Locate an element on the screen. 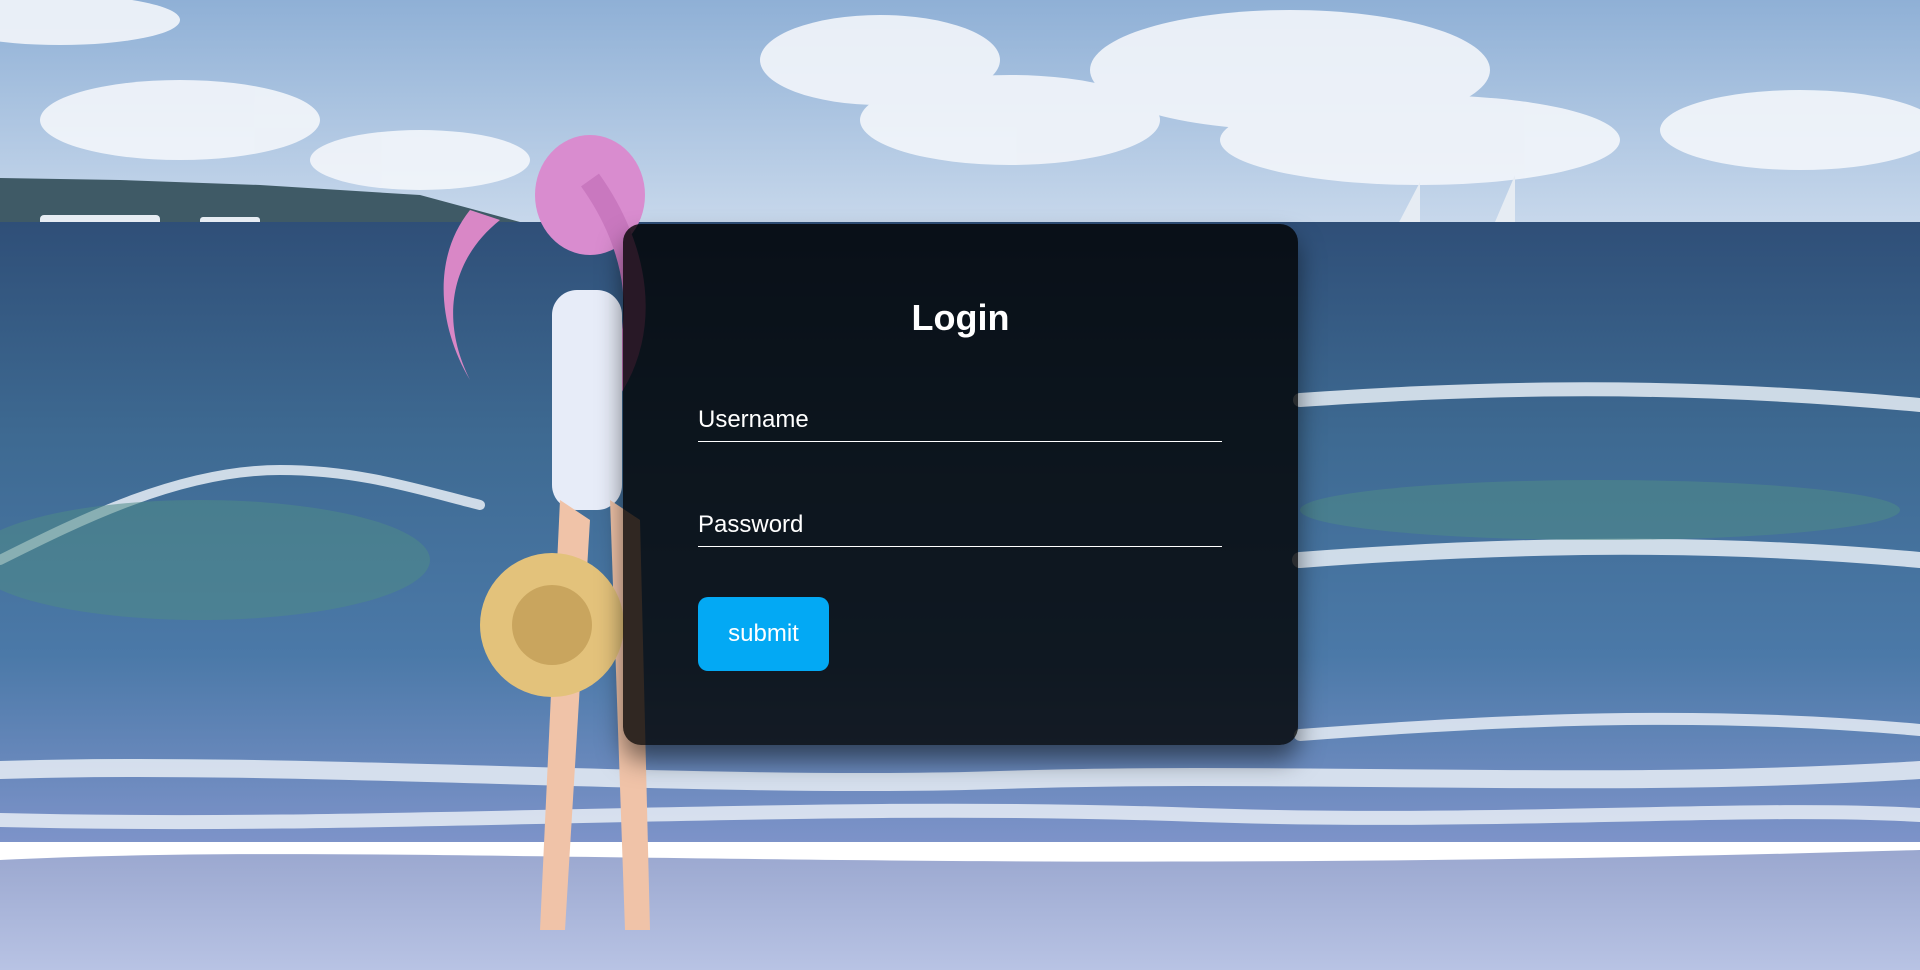 The width and height of the screenshot is (1920, 970). password-field-group: Password is located at coordinates (960, 527).